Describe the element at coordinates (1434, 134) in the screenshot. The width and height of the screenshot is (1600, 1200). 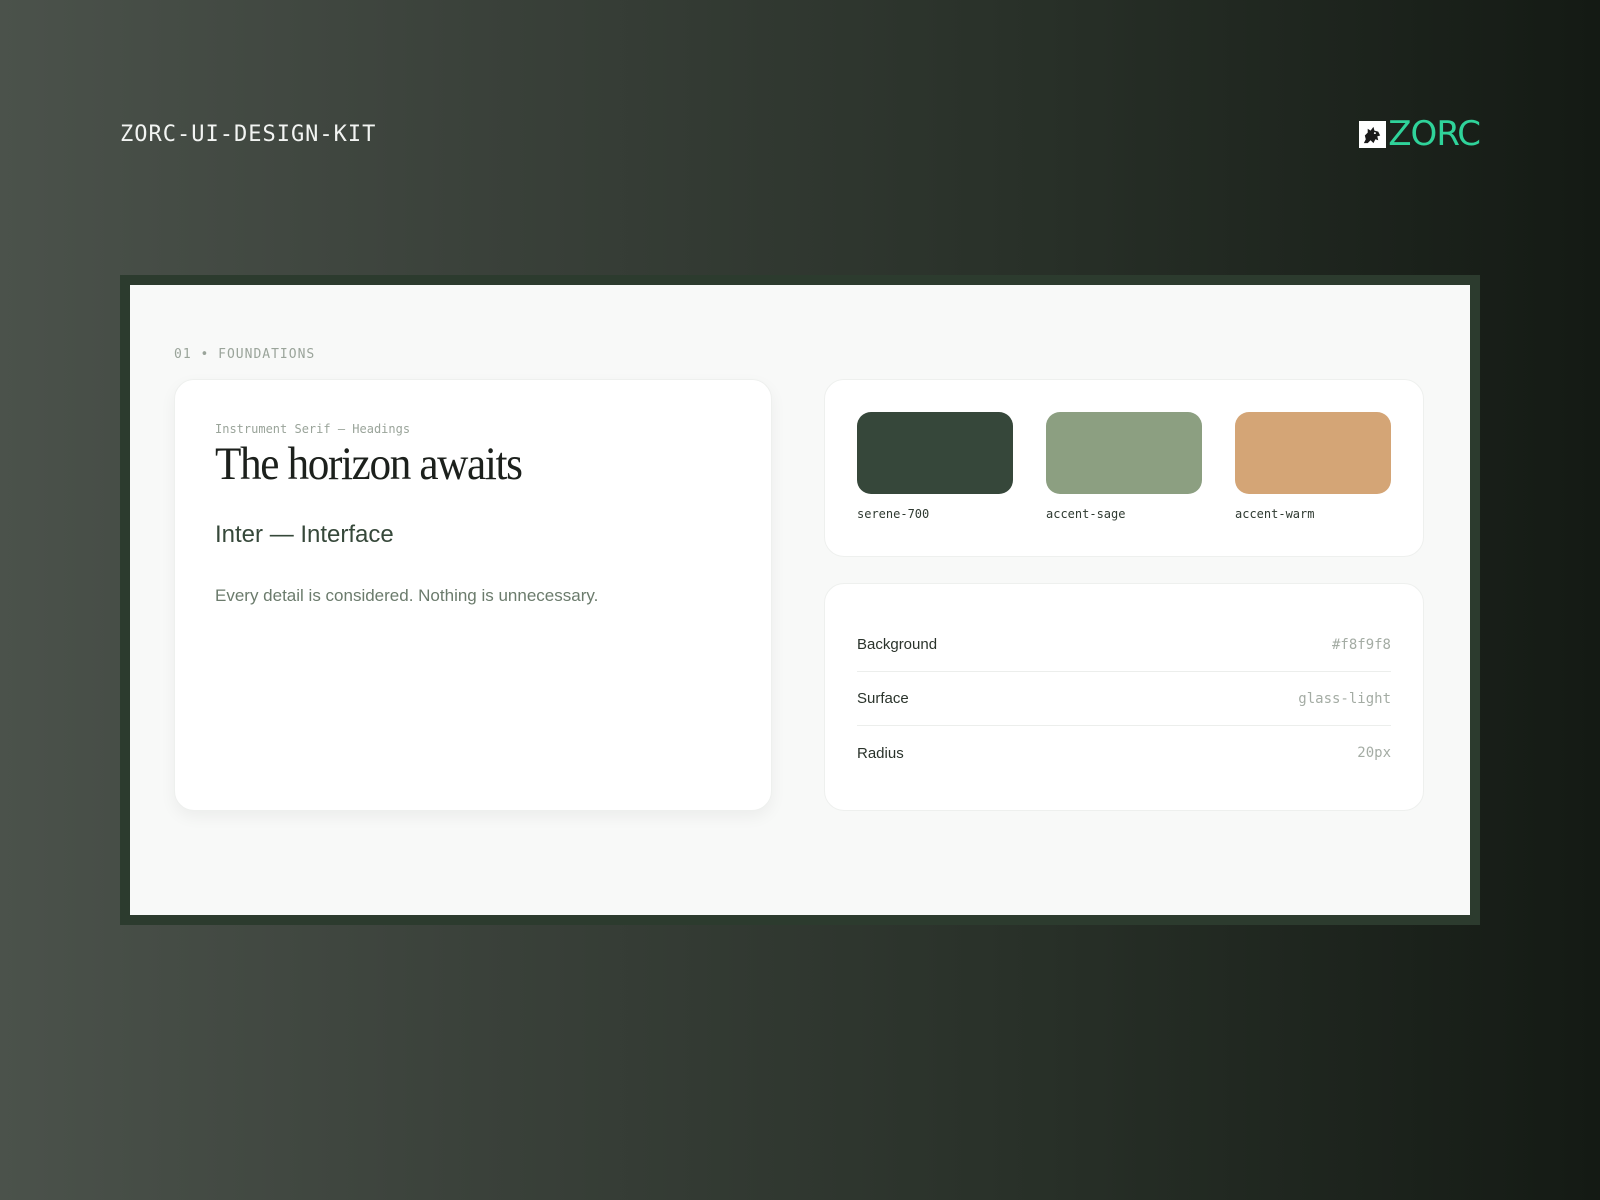
I see `brand-name: ZORC` at that location.